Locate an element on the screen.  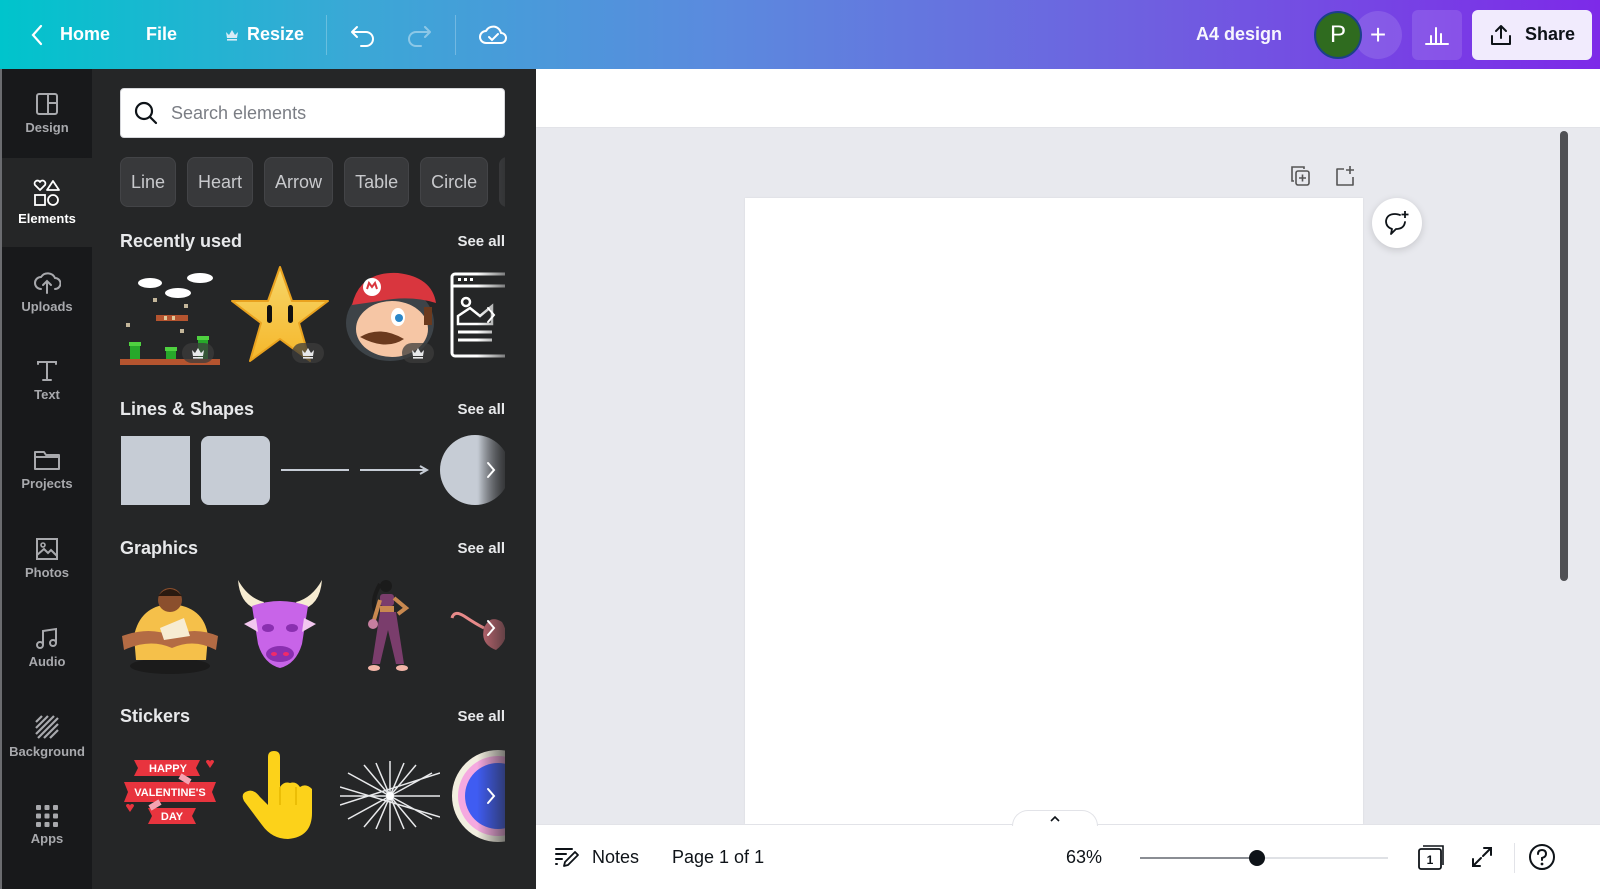
rail-item-photos: Photos is located at coordinates (47, 558).